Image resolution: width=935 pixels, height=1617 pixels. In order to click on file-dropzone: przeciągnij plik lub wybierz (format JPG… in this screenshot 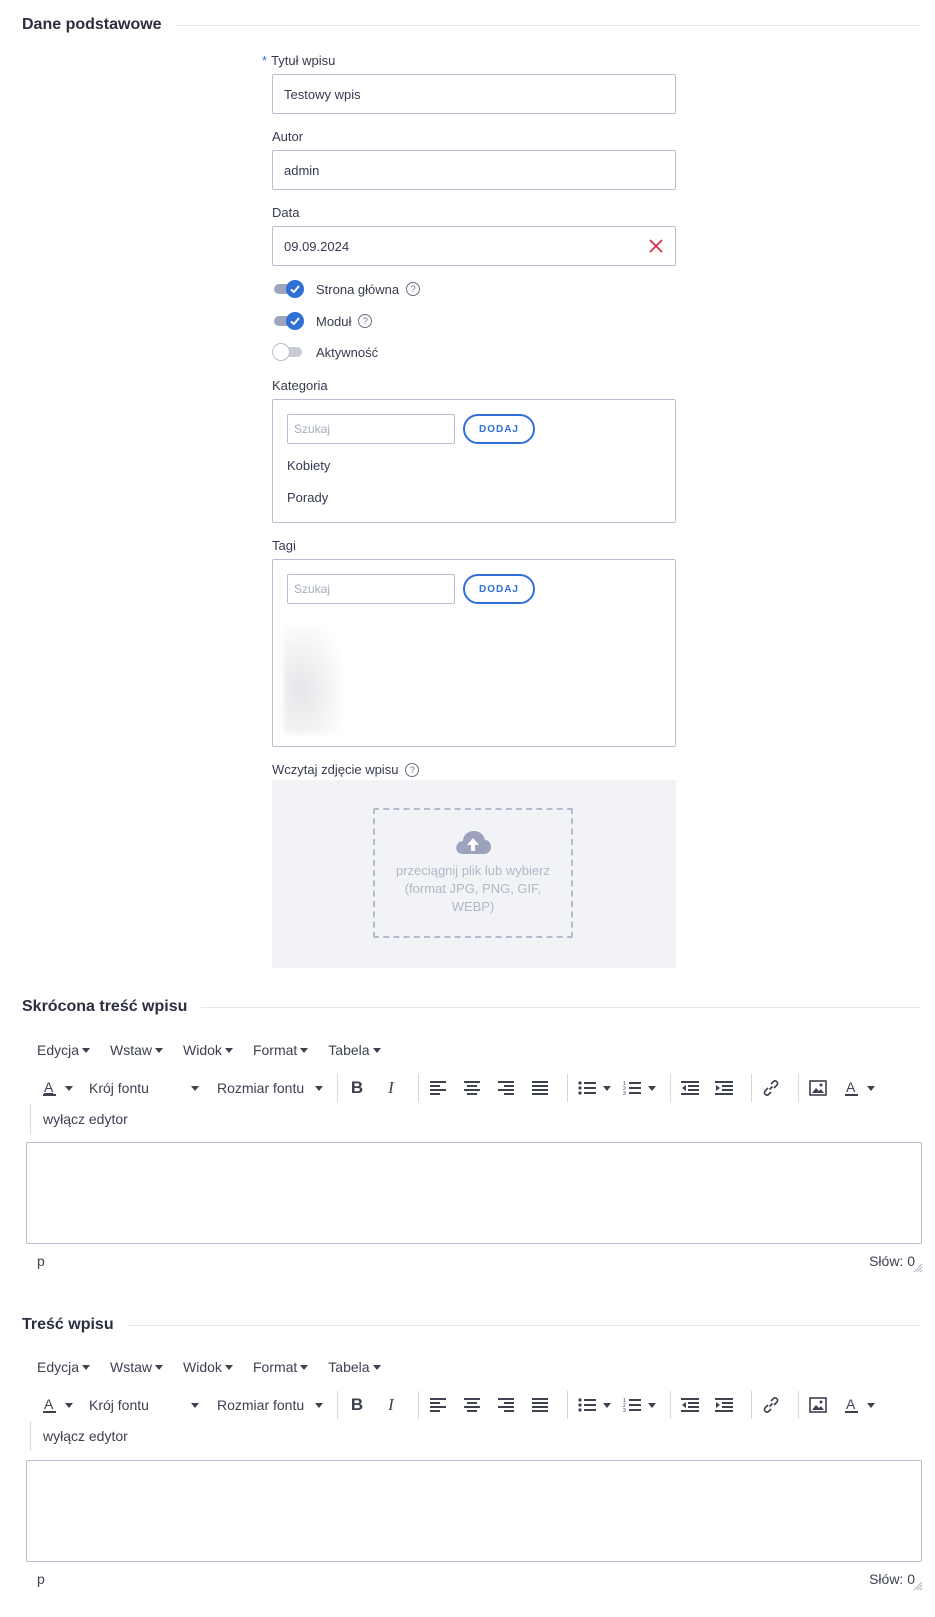, I will do `click(473, 873)`.